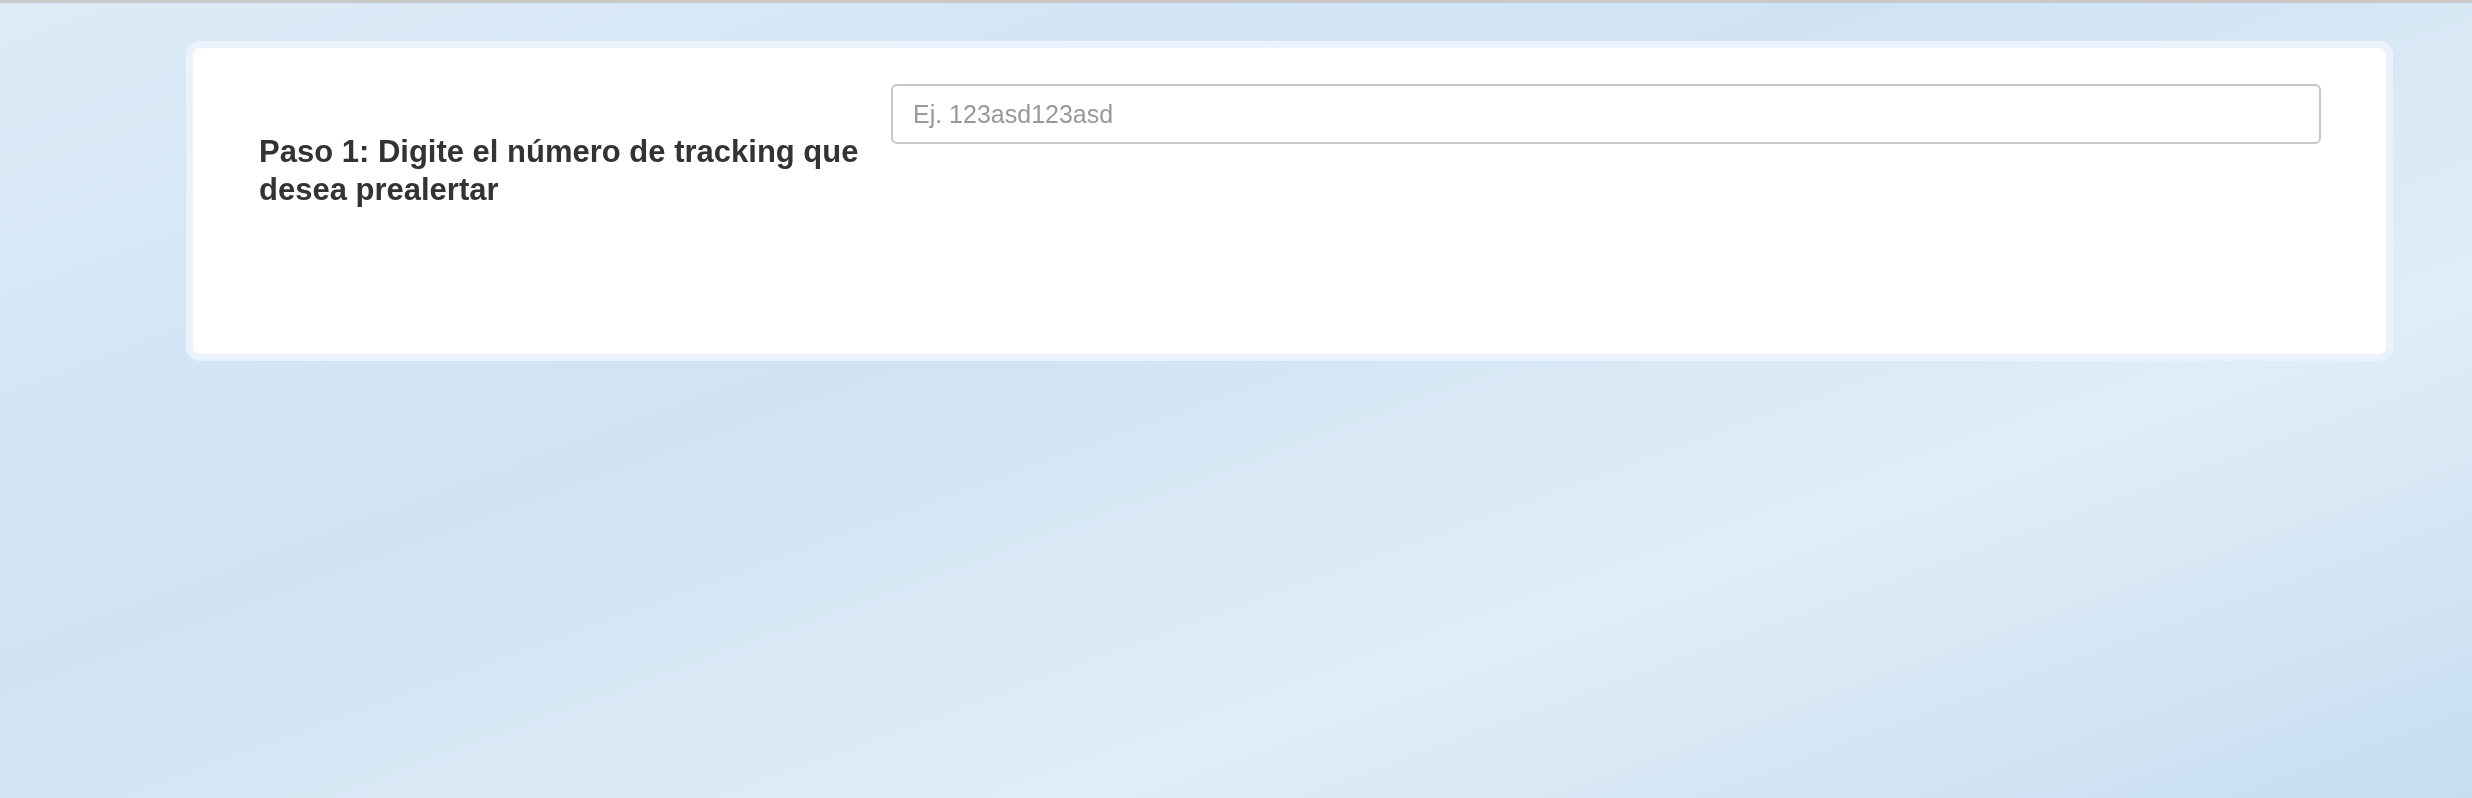 The width and height of the screenshot is (2472, 798). I want to click on step-label: Paso 1: Digite el número de tracking que desea prealertar, so click(559, 171).